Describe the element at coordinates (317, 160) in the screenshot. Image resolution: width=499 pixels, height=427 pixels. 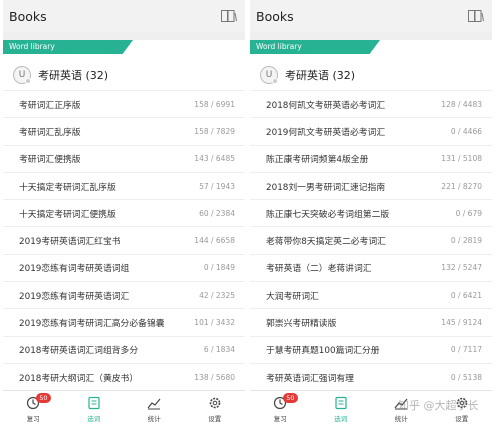
I see `book-name: 陈正康考研词频第4版全册` at that location.